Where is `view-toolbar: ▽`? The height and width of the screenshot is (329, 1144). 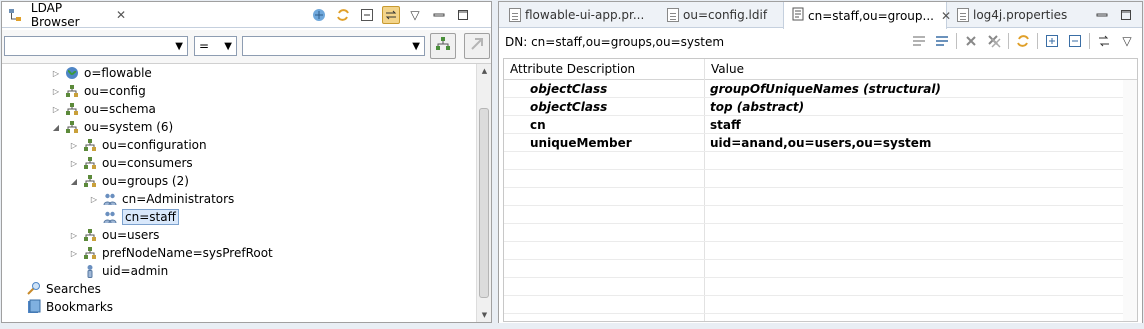 view-toolbar: ▽ is located at coordinates (391, 15).